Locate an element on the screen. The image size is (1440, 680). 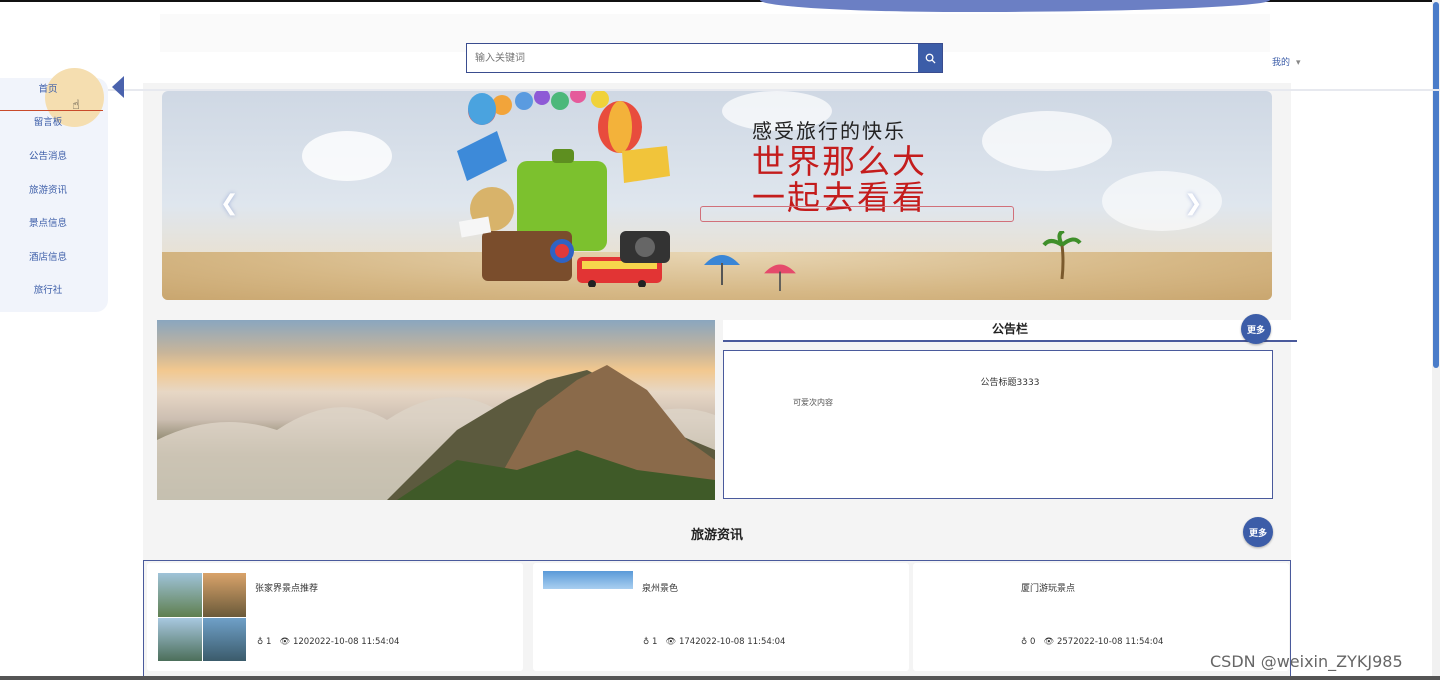
mountain-landscape-image is located at coordinates (436, 432).